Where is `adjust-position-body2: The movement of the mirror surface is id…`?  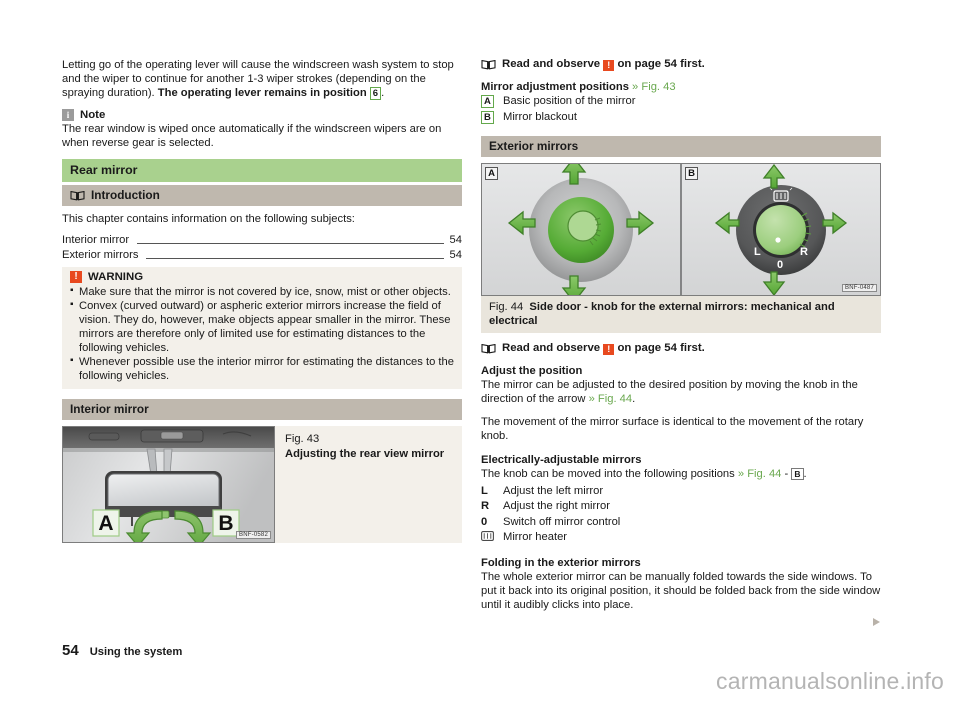
adjust-position-body2: The movement of the mirror surface is id… is located at coordinates (672, 429).